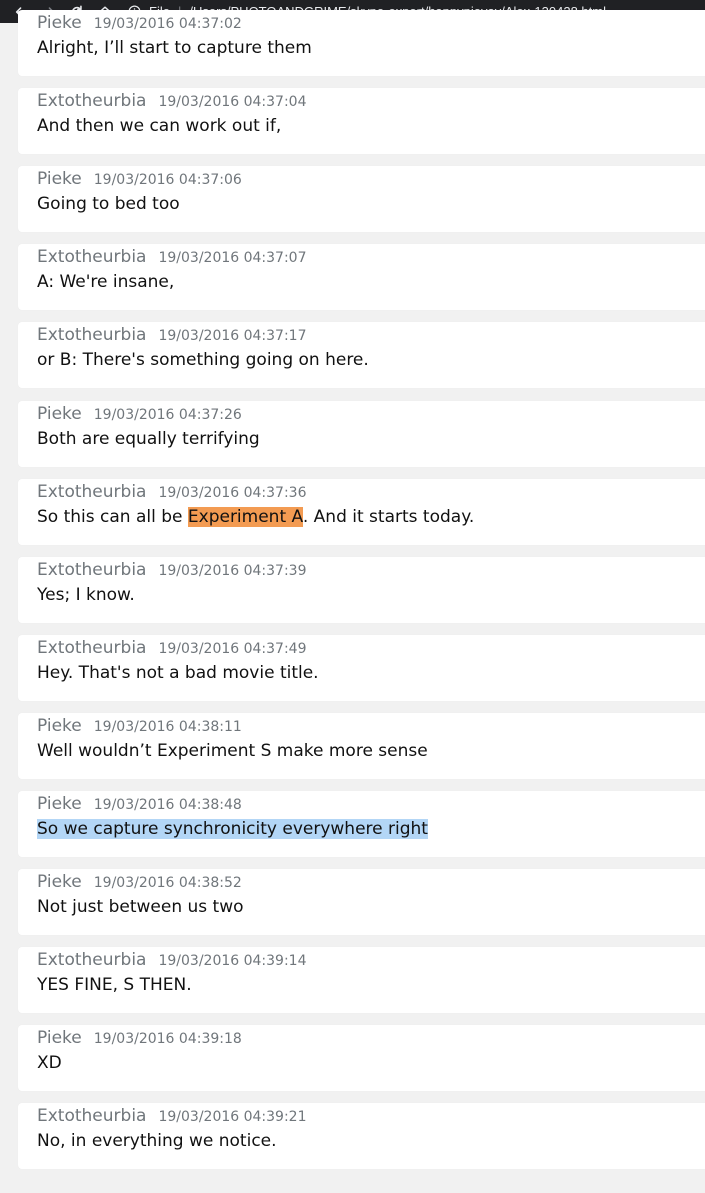 This screenshot has width=705, height=1193. I want to click on message-text-before: So this can all be, so click(112, 517).